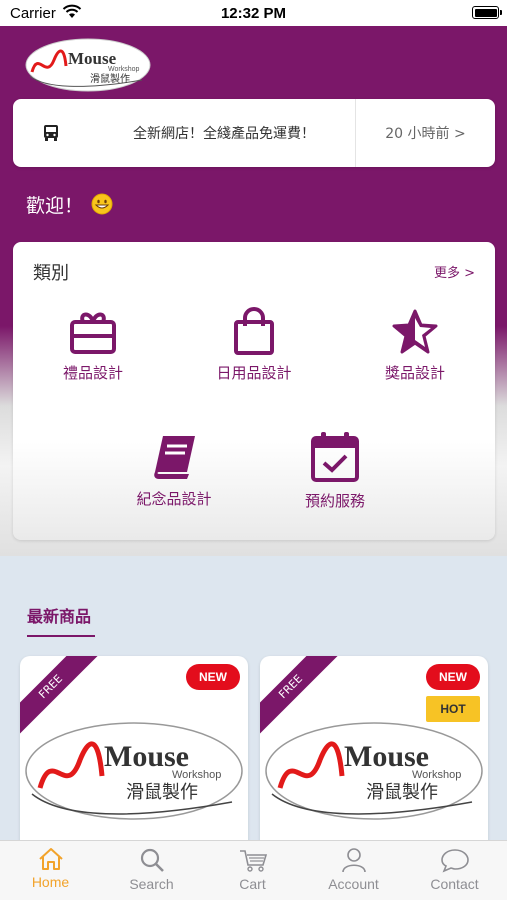 This screenshot has width=507, height=900. What do you see at coordinates (102, 204) in the screenshot?
I see `grinning-emoji-icon` at bounding box center [102, 204].